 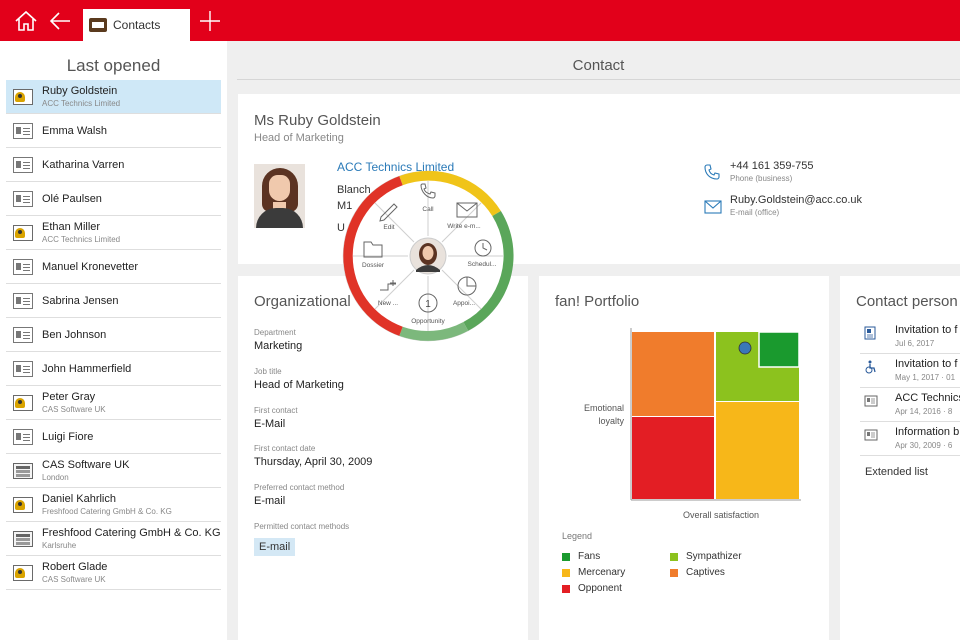 What do you see at coordinates (428, 256) in the screenshot?
I see `wheel-center-avatar` at bounding box center [428, 256].